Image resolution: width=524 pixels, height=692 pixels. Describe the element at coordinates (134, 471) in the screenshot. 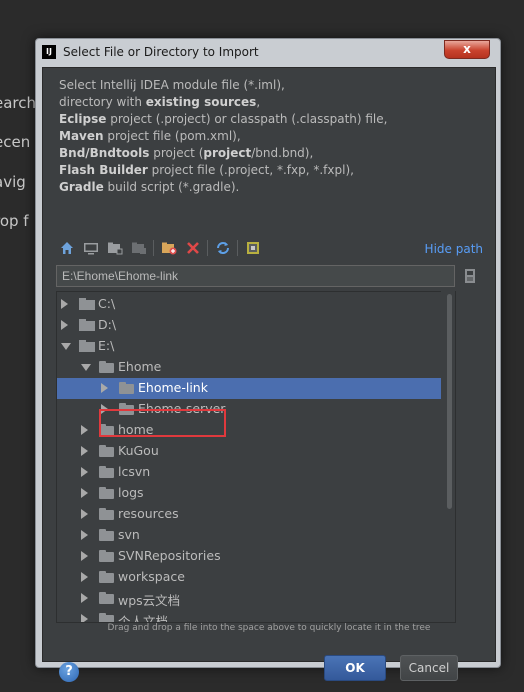

I see `tree-row-label: lcsvn` at that location.